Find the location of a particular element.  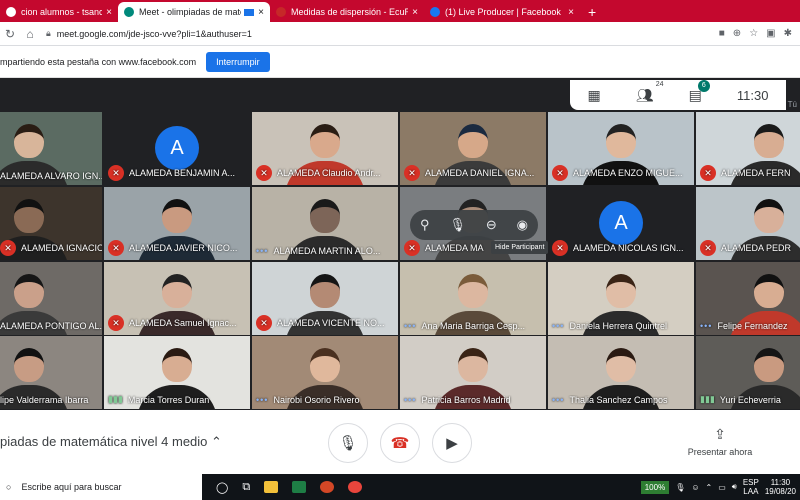

mic-muted-icon: ✕ is located at coordinates (412, 248).